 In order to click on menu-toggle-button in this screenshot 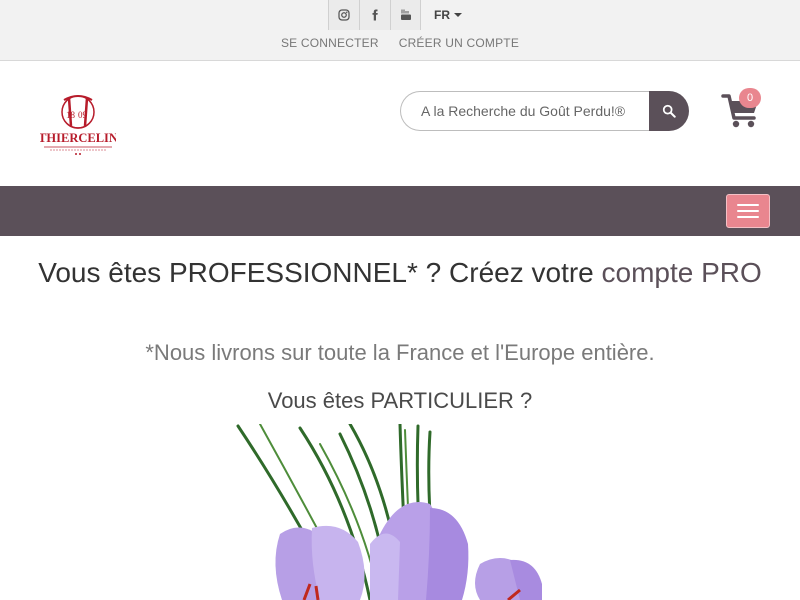, I will do `click(748, 211)`.